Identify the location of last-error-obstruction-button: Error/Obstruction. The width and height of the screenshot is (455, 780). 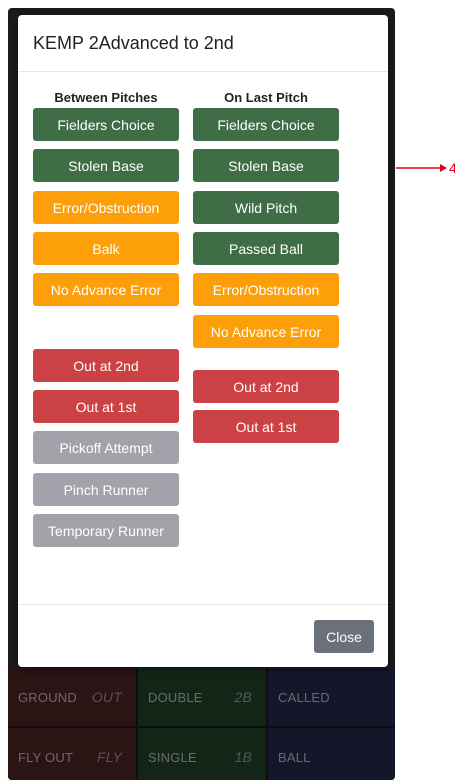
(266, 289).